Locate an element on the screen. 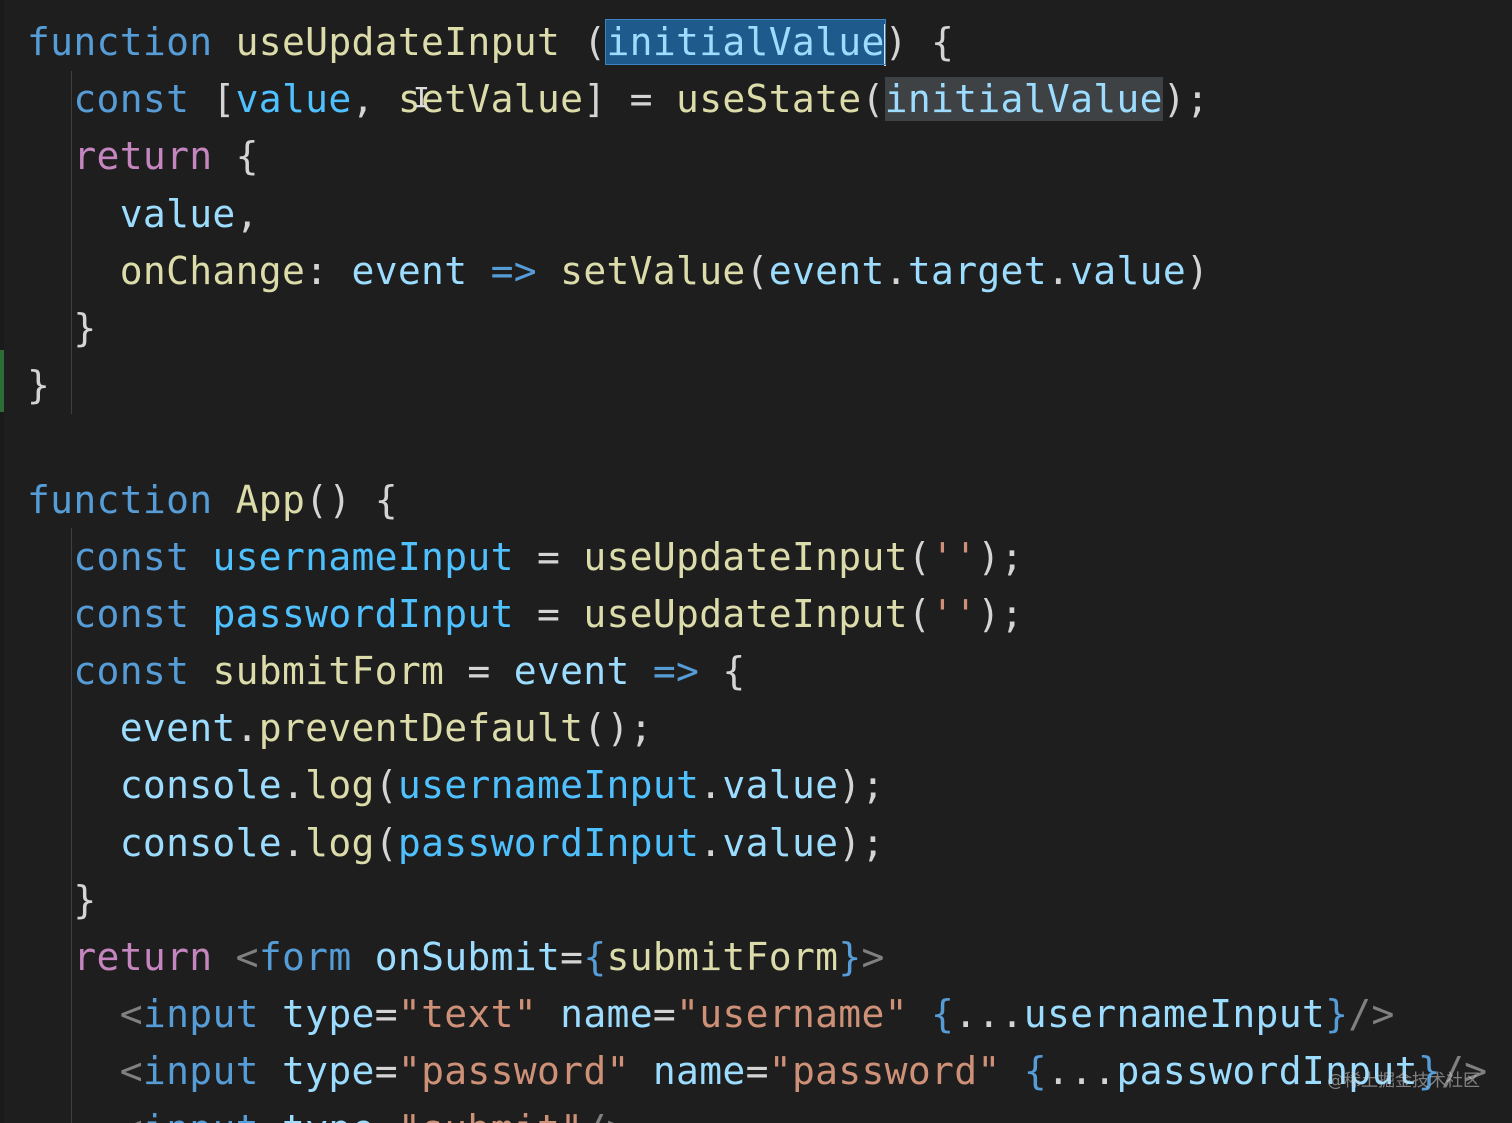 The width and height of the screenshot is (1512, 1123). code-line: function useUpdateInput (initialValue) { is located at coordinates (769, 42).